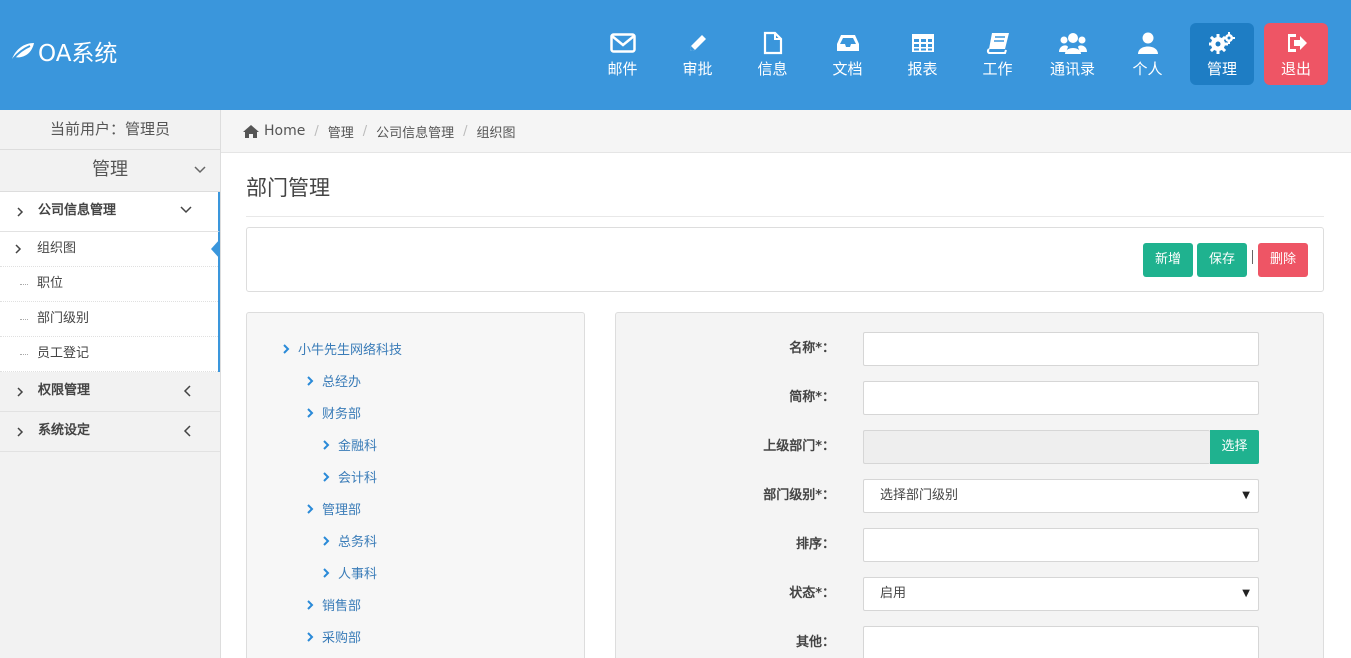 The image size is (1351, 658). What do you see at coordinates (110, 171) in the screenshot?
I see `sidebar-section-title: 管理` at bounding box center [110, 171].